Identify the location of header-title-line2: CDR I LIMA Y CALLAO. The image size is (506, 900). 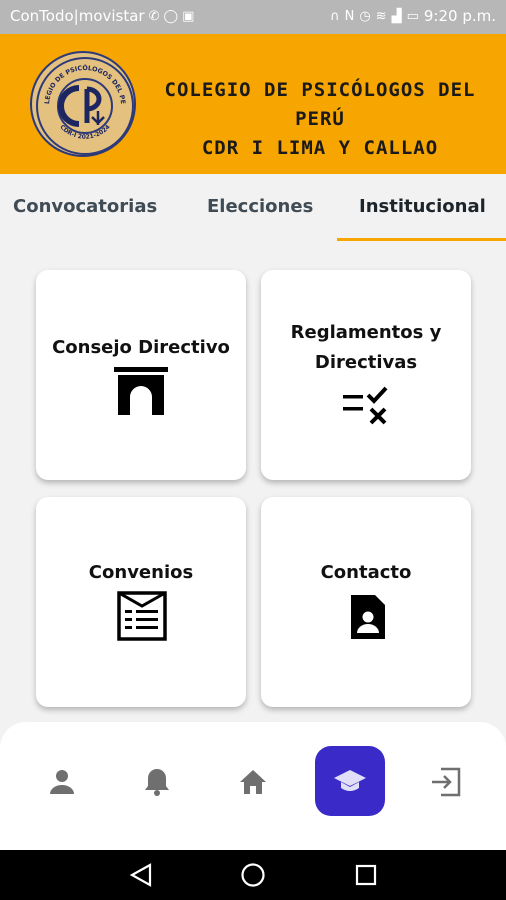
(320, 148).